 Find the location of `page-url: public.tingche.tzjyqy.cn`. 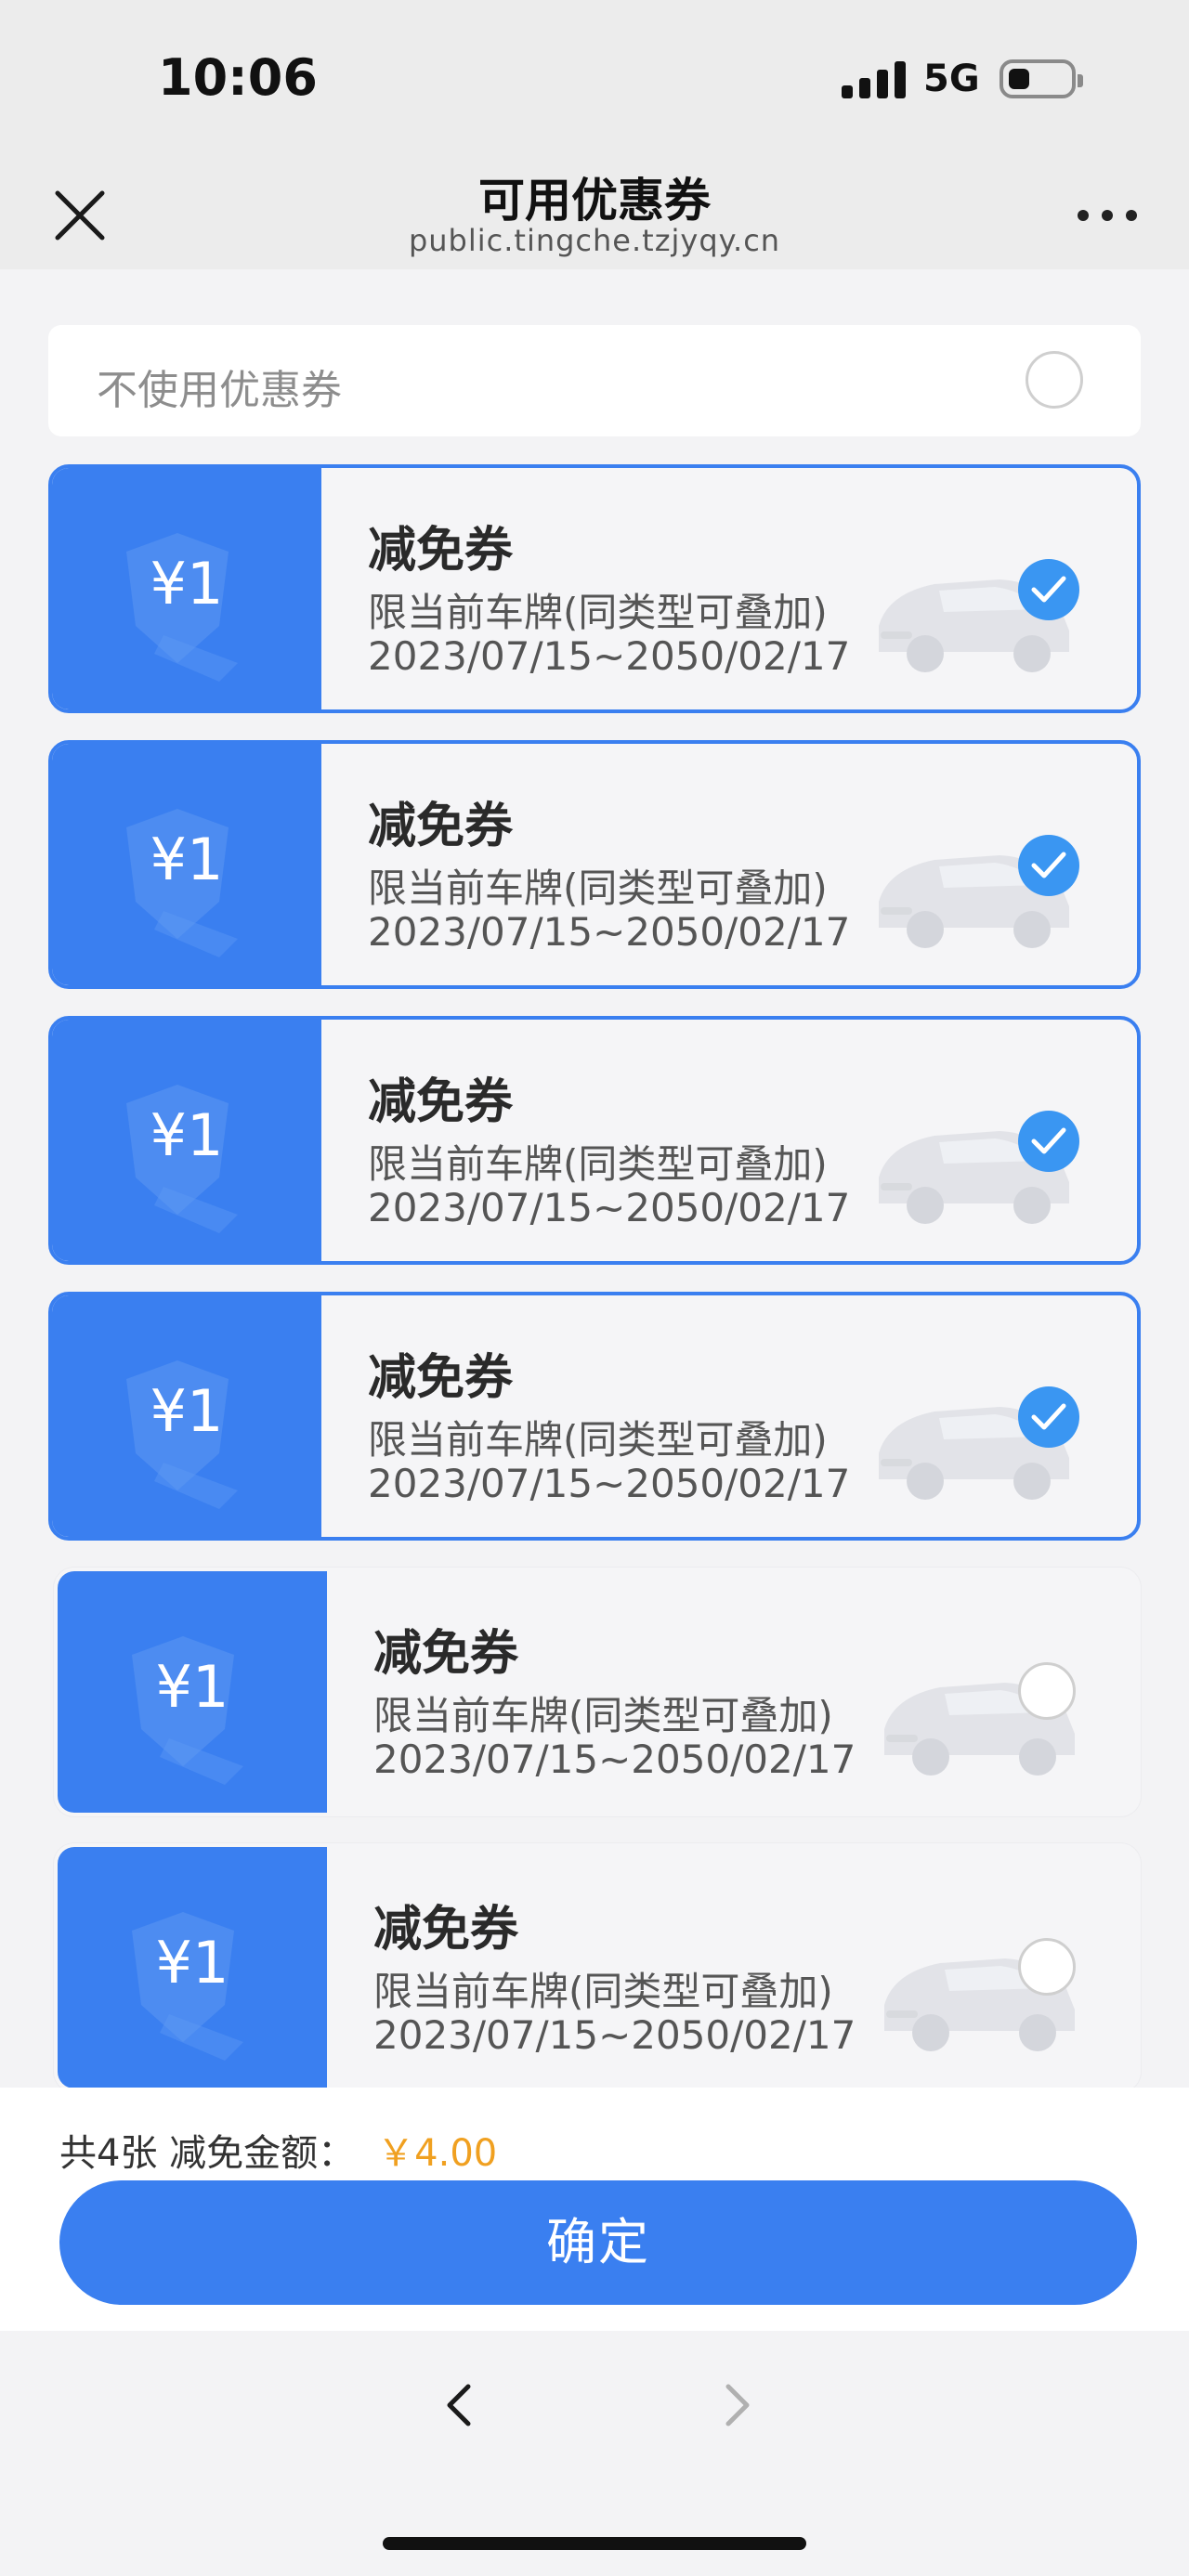

page-url: public.tingche.tzjyqy.cn is located at coordinates (594, 240).